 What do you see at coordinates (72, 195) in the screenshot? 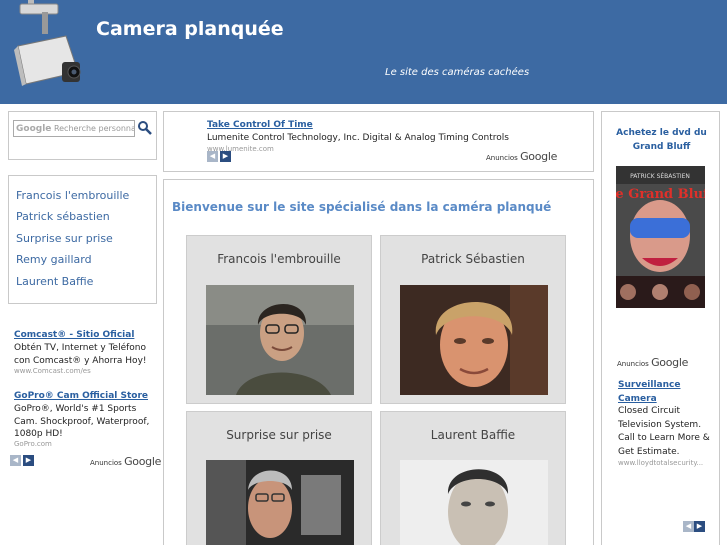
I see `nav-item-francois: Francois l'embrouille` at bounding box center [72, 195].